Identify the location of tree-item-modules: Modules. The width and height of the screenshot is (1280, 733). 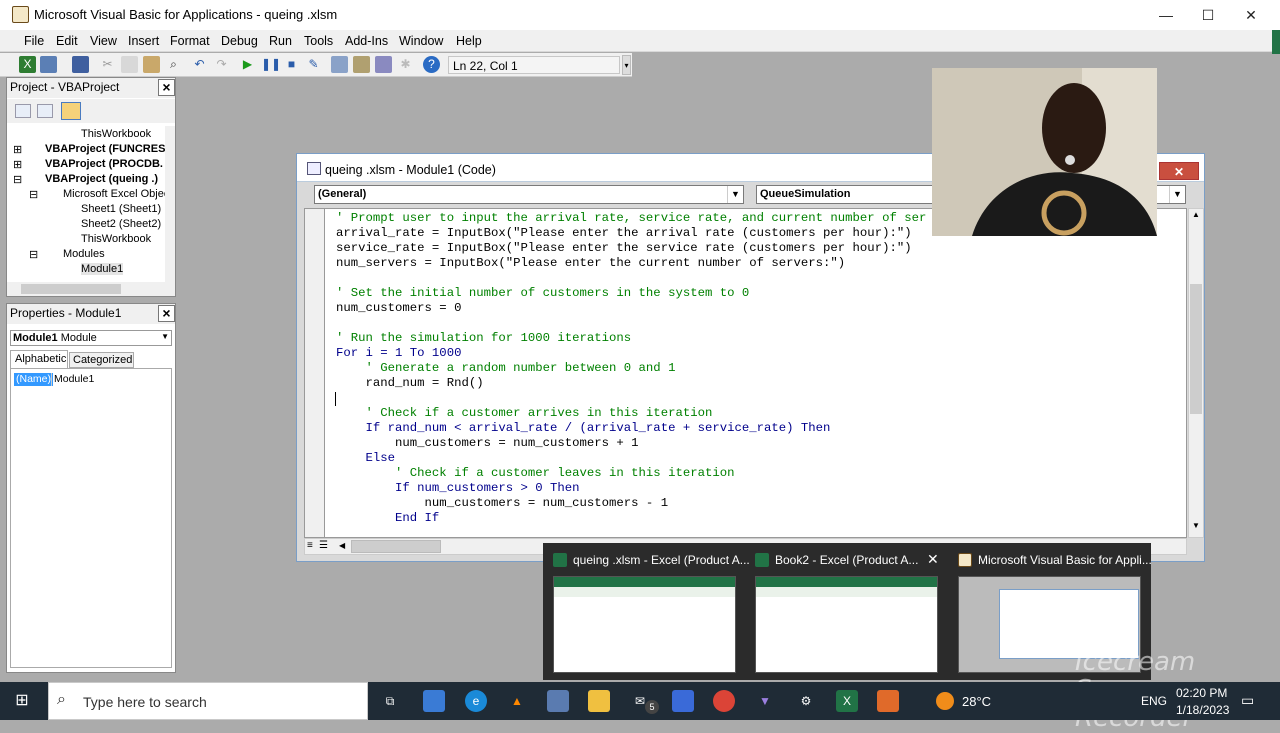
(84, 254).